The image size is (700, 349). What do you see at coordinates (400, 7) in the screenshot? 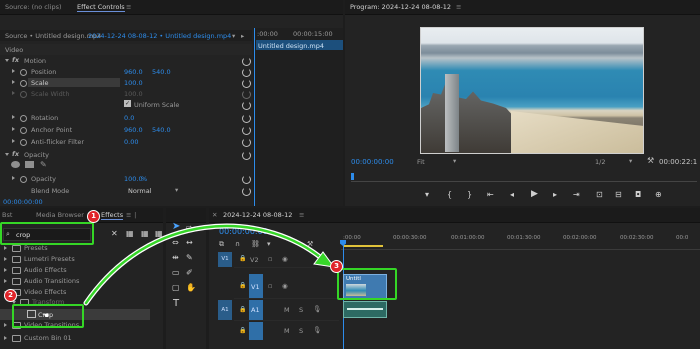
I see `program-title: Program: 2024-12-24 08-08-12` at bounding box center [400, 7].